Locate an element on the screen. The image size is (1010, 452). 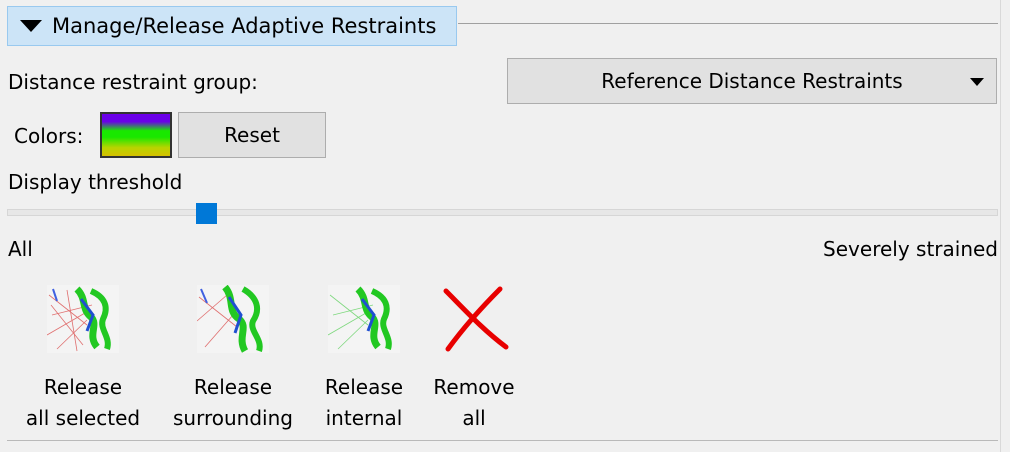
header-divider is located at coordinates (728, 23).